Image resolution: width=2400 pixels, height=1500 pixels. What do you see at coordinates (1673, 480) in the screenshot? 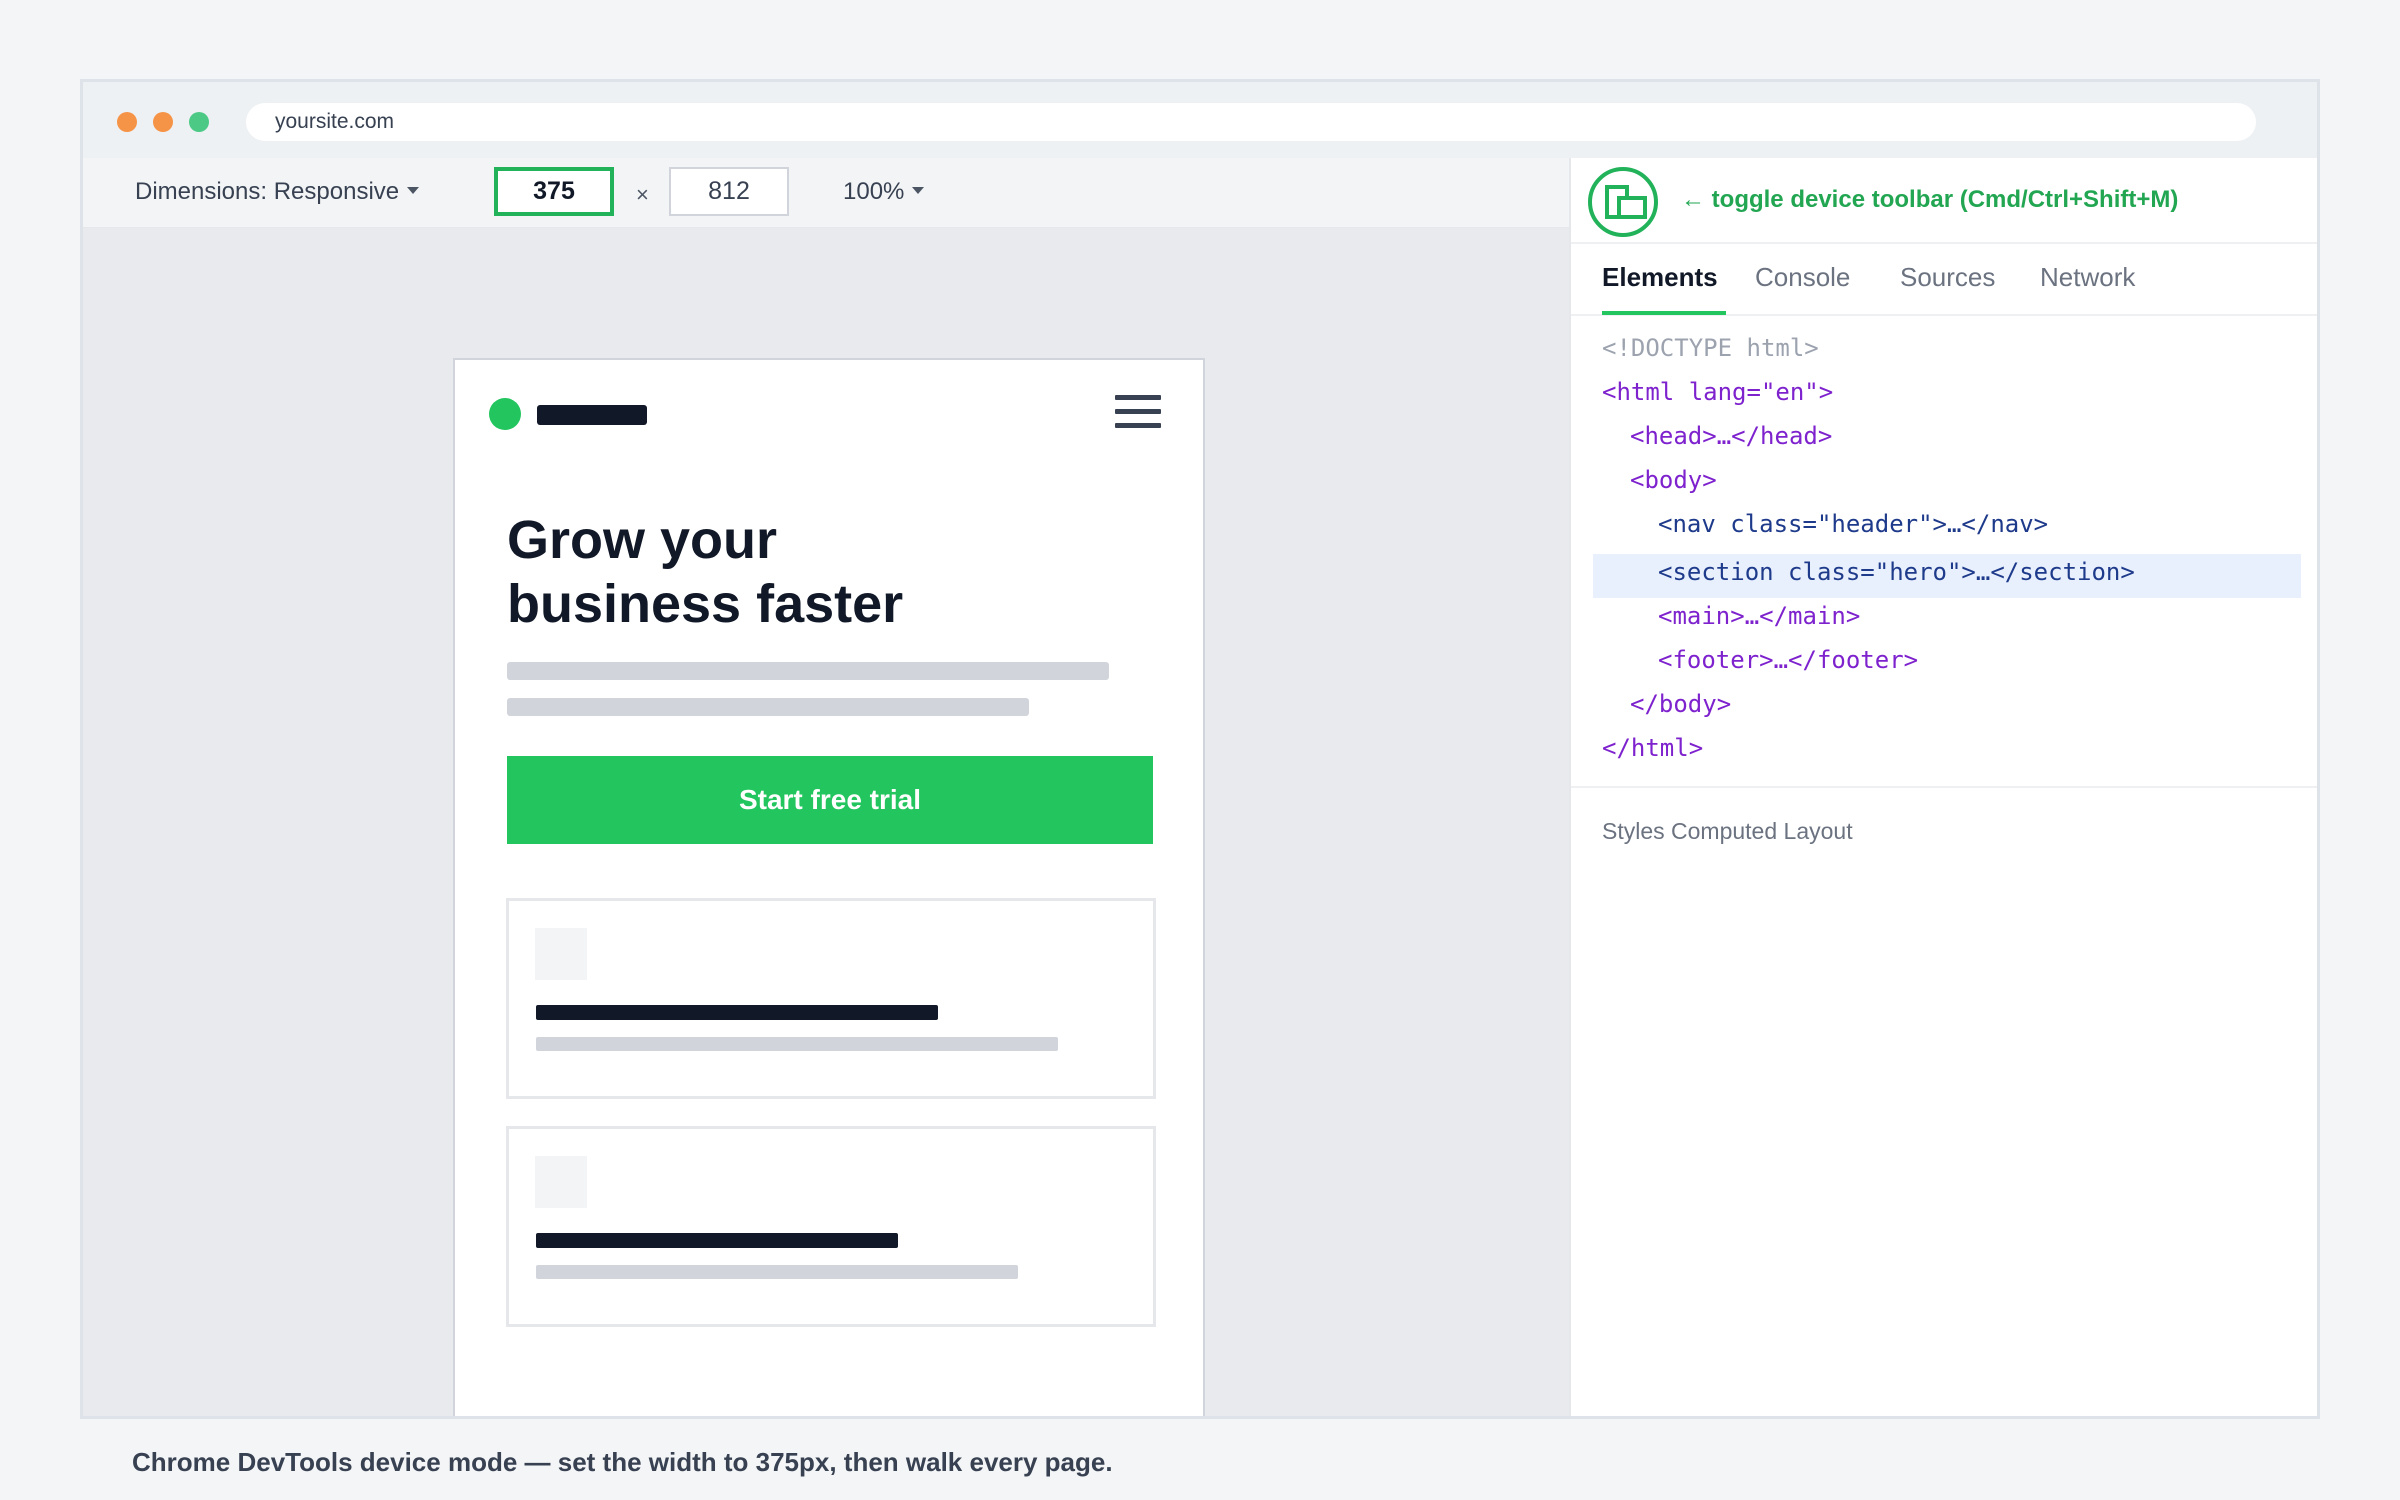
I see `dom-node-body: <body>` at bounding box center [1673, 480].